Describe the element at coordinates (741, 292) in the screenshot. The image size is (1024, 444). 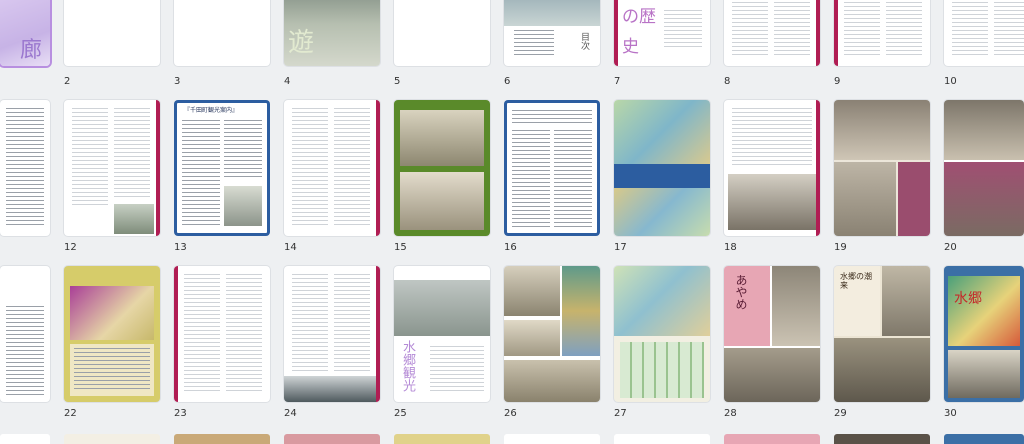
I see `cover-title: あやめ` at that location.